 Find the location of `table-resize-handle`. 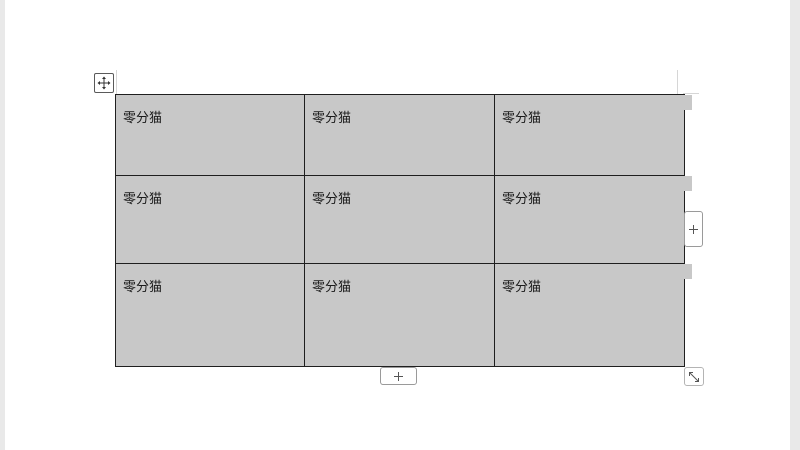

table-resize-handle is located at coordinates (694, 376).